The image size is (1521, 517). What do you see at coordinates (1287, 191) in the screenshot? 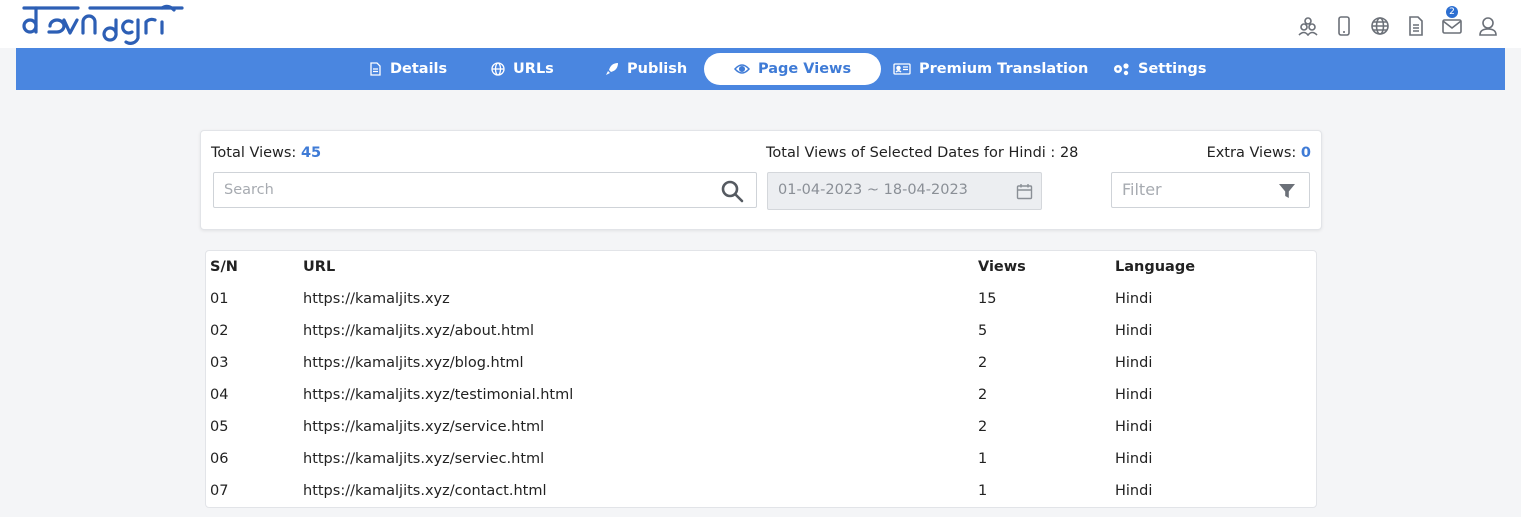
I see `filter-icon` at bounding box center [1287, 191].